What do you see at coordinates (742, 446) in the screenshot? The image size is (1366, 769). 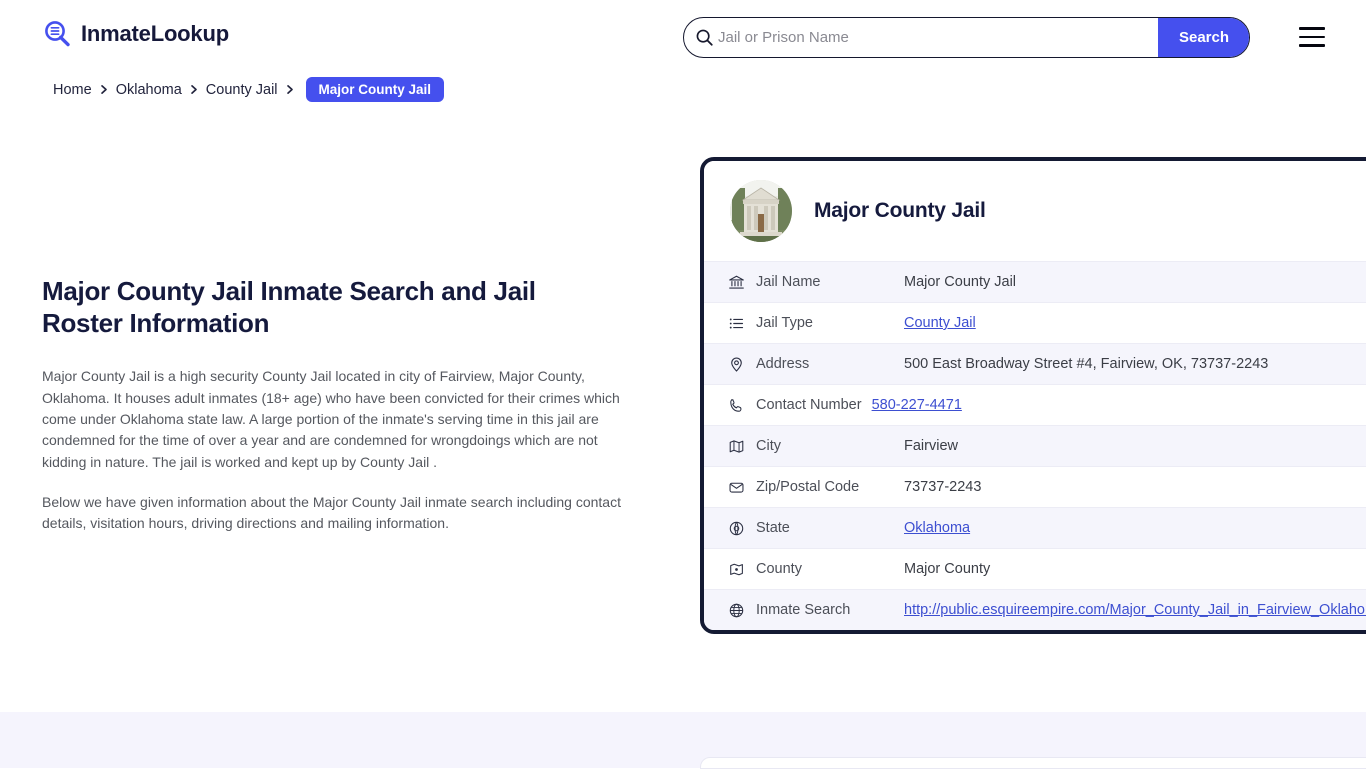 I see `map-icon` at bounding box center [742, 446].